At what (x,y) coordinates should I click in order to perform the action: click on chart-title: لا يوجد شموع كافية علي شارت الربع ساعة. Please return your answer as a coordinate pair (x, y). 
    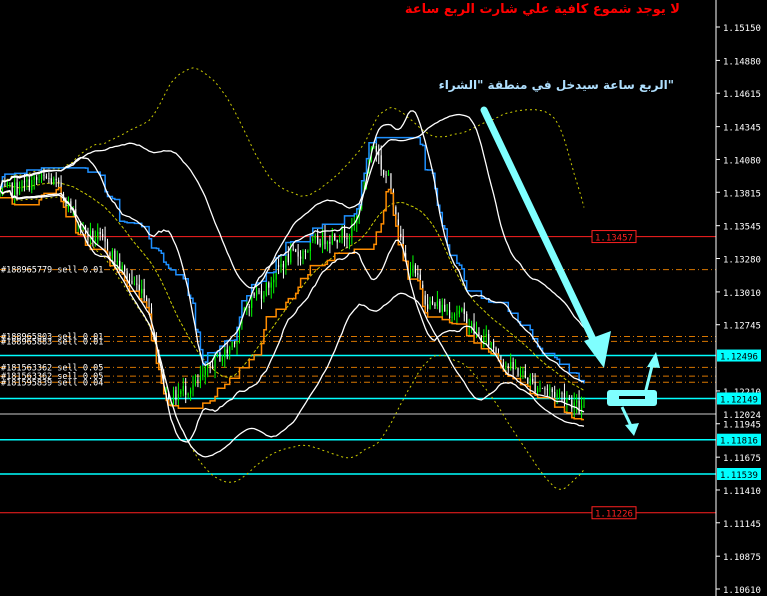
    Looking at the image, I should click on (542, 9).